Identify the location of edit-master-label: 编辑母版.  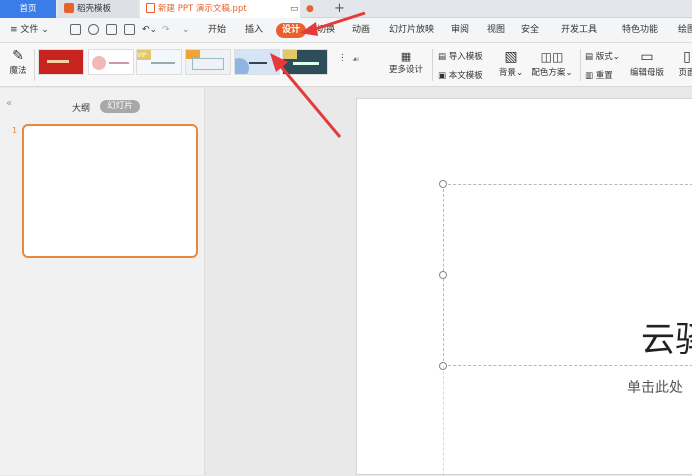
(646, 73).